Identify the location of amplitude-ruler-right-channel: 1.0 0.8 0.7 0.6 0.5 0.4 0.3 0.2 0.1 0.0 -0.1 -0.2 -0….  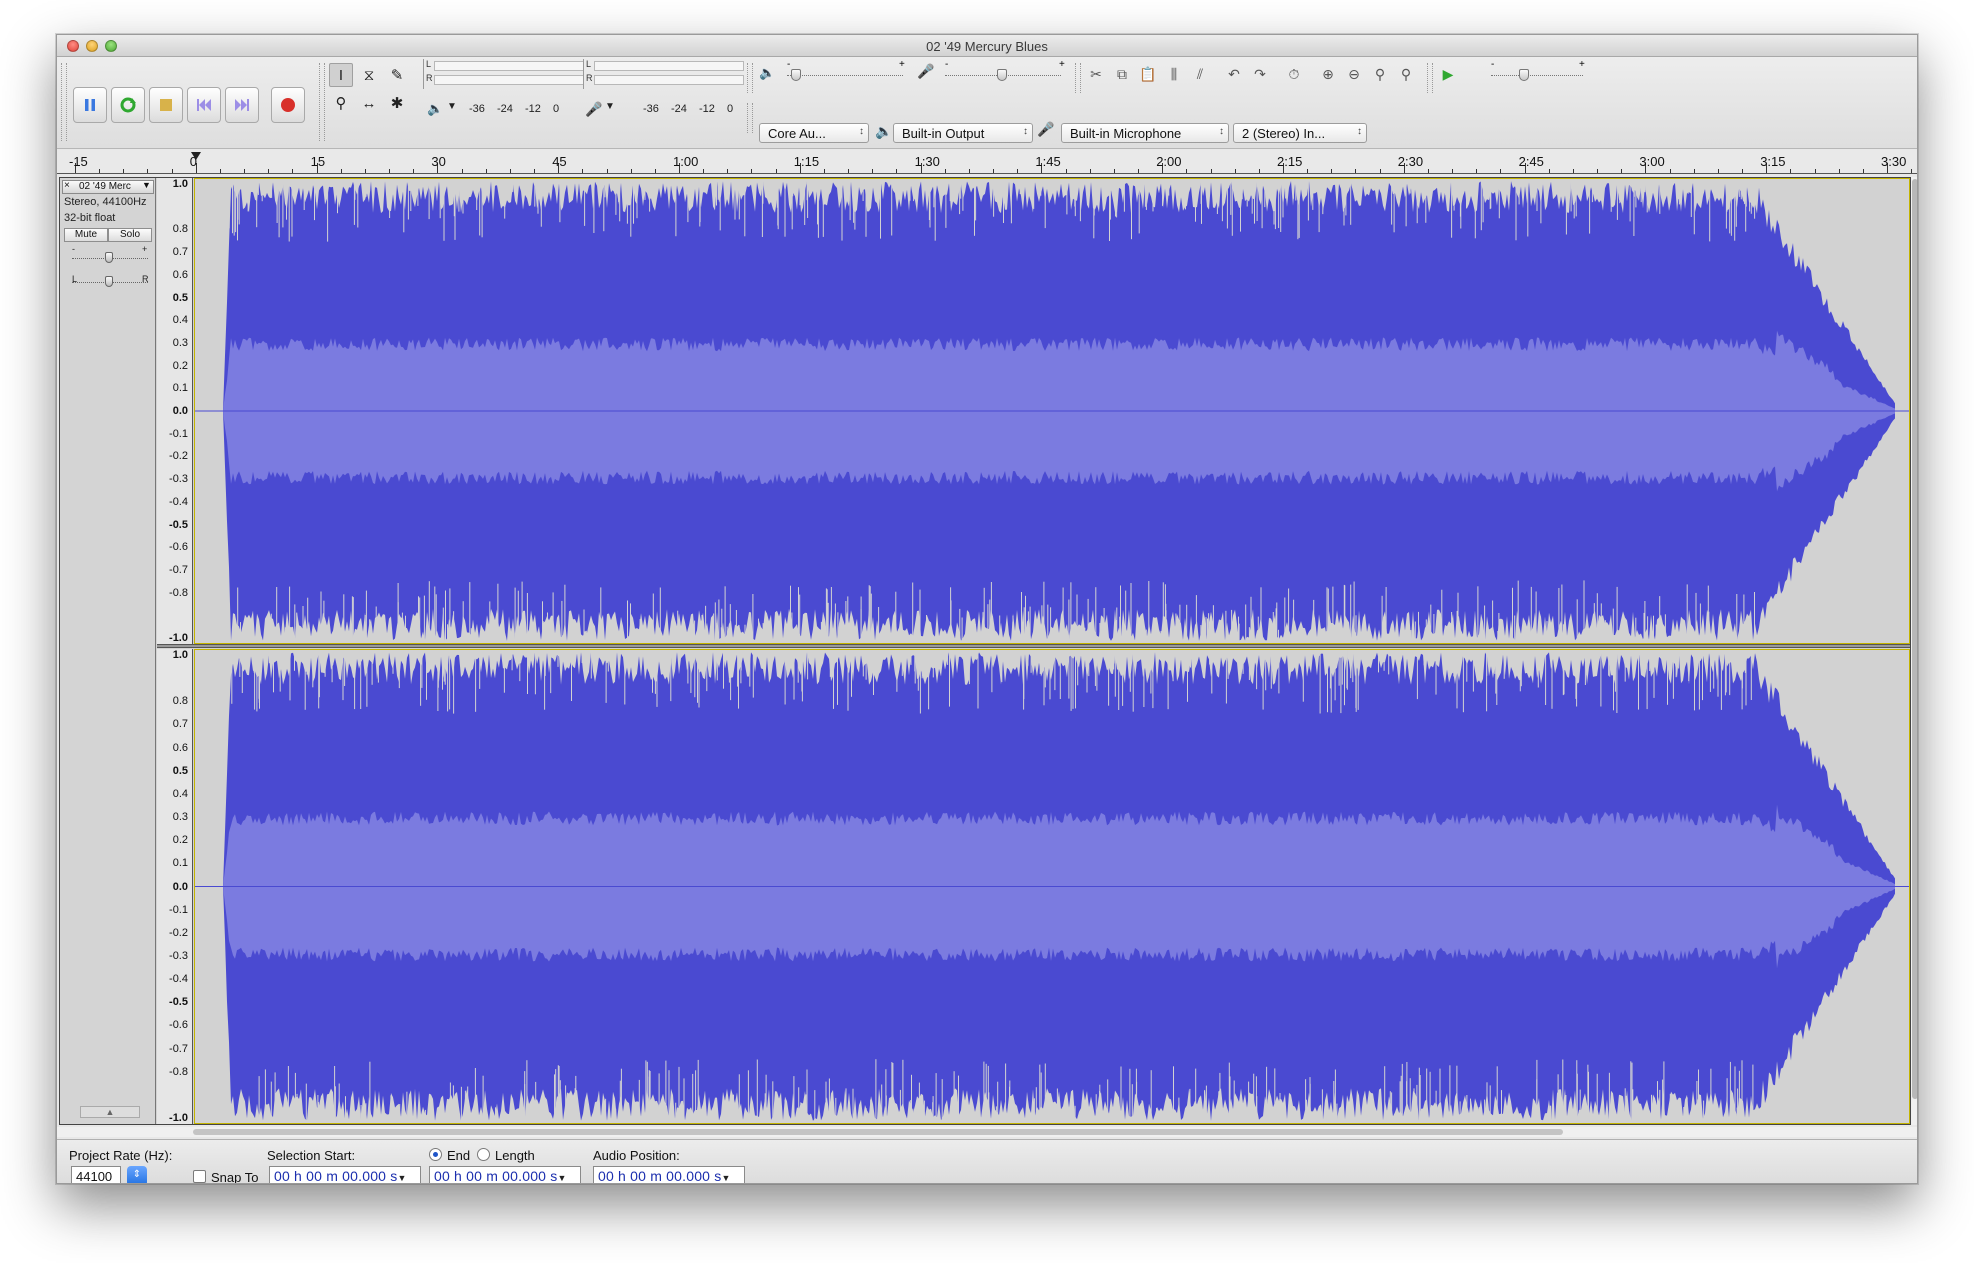
(175, 886).